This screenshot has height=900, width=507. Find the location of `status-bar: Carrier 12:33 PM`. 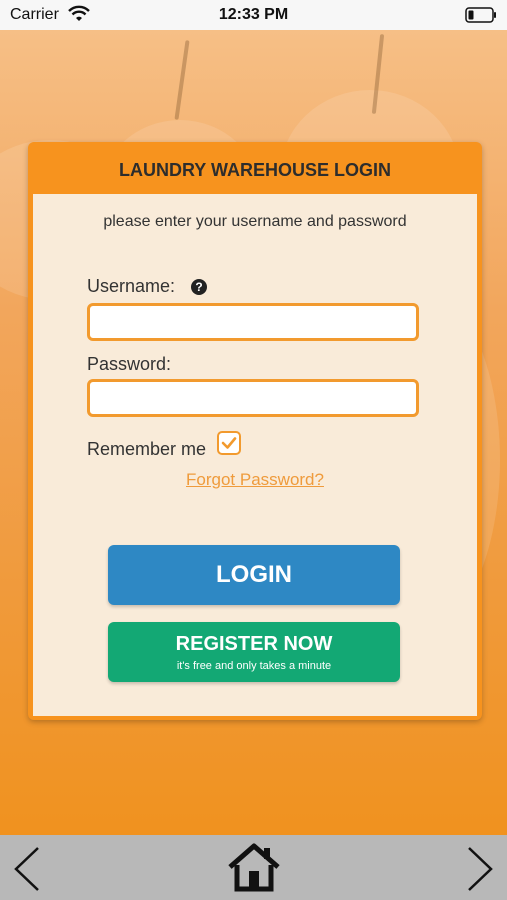

status-bar: Carrier 12:33 PM is located at coordinates (253, 15).